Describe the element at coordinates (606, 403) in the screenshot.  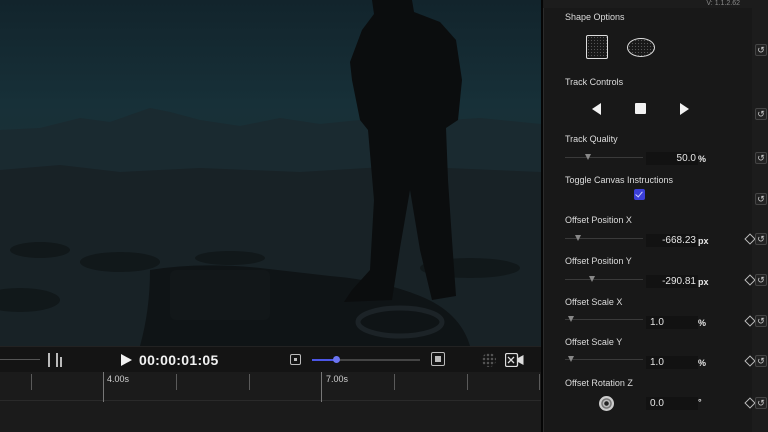
I see `rotation-dial` at that location.